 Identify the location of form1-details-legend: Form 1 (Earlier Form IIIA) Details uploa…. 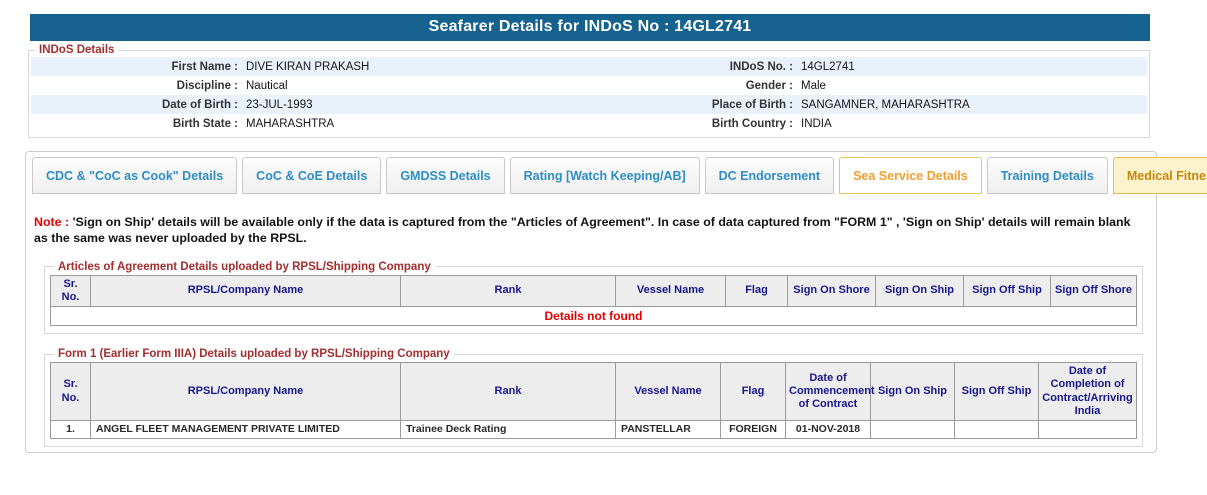
(254, 354).